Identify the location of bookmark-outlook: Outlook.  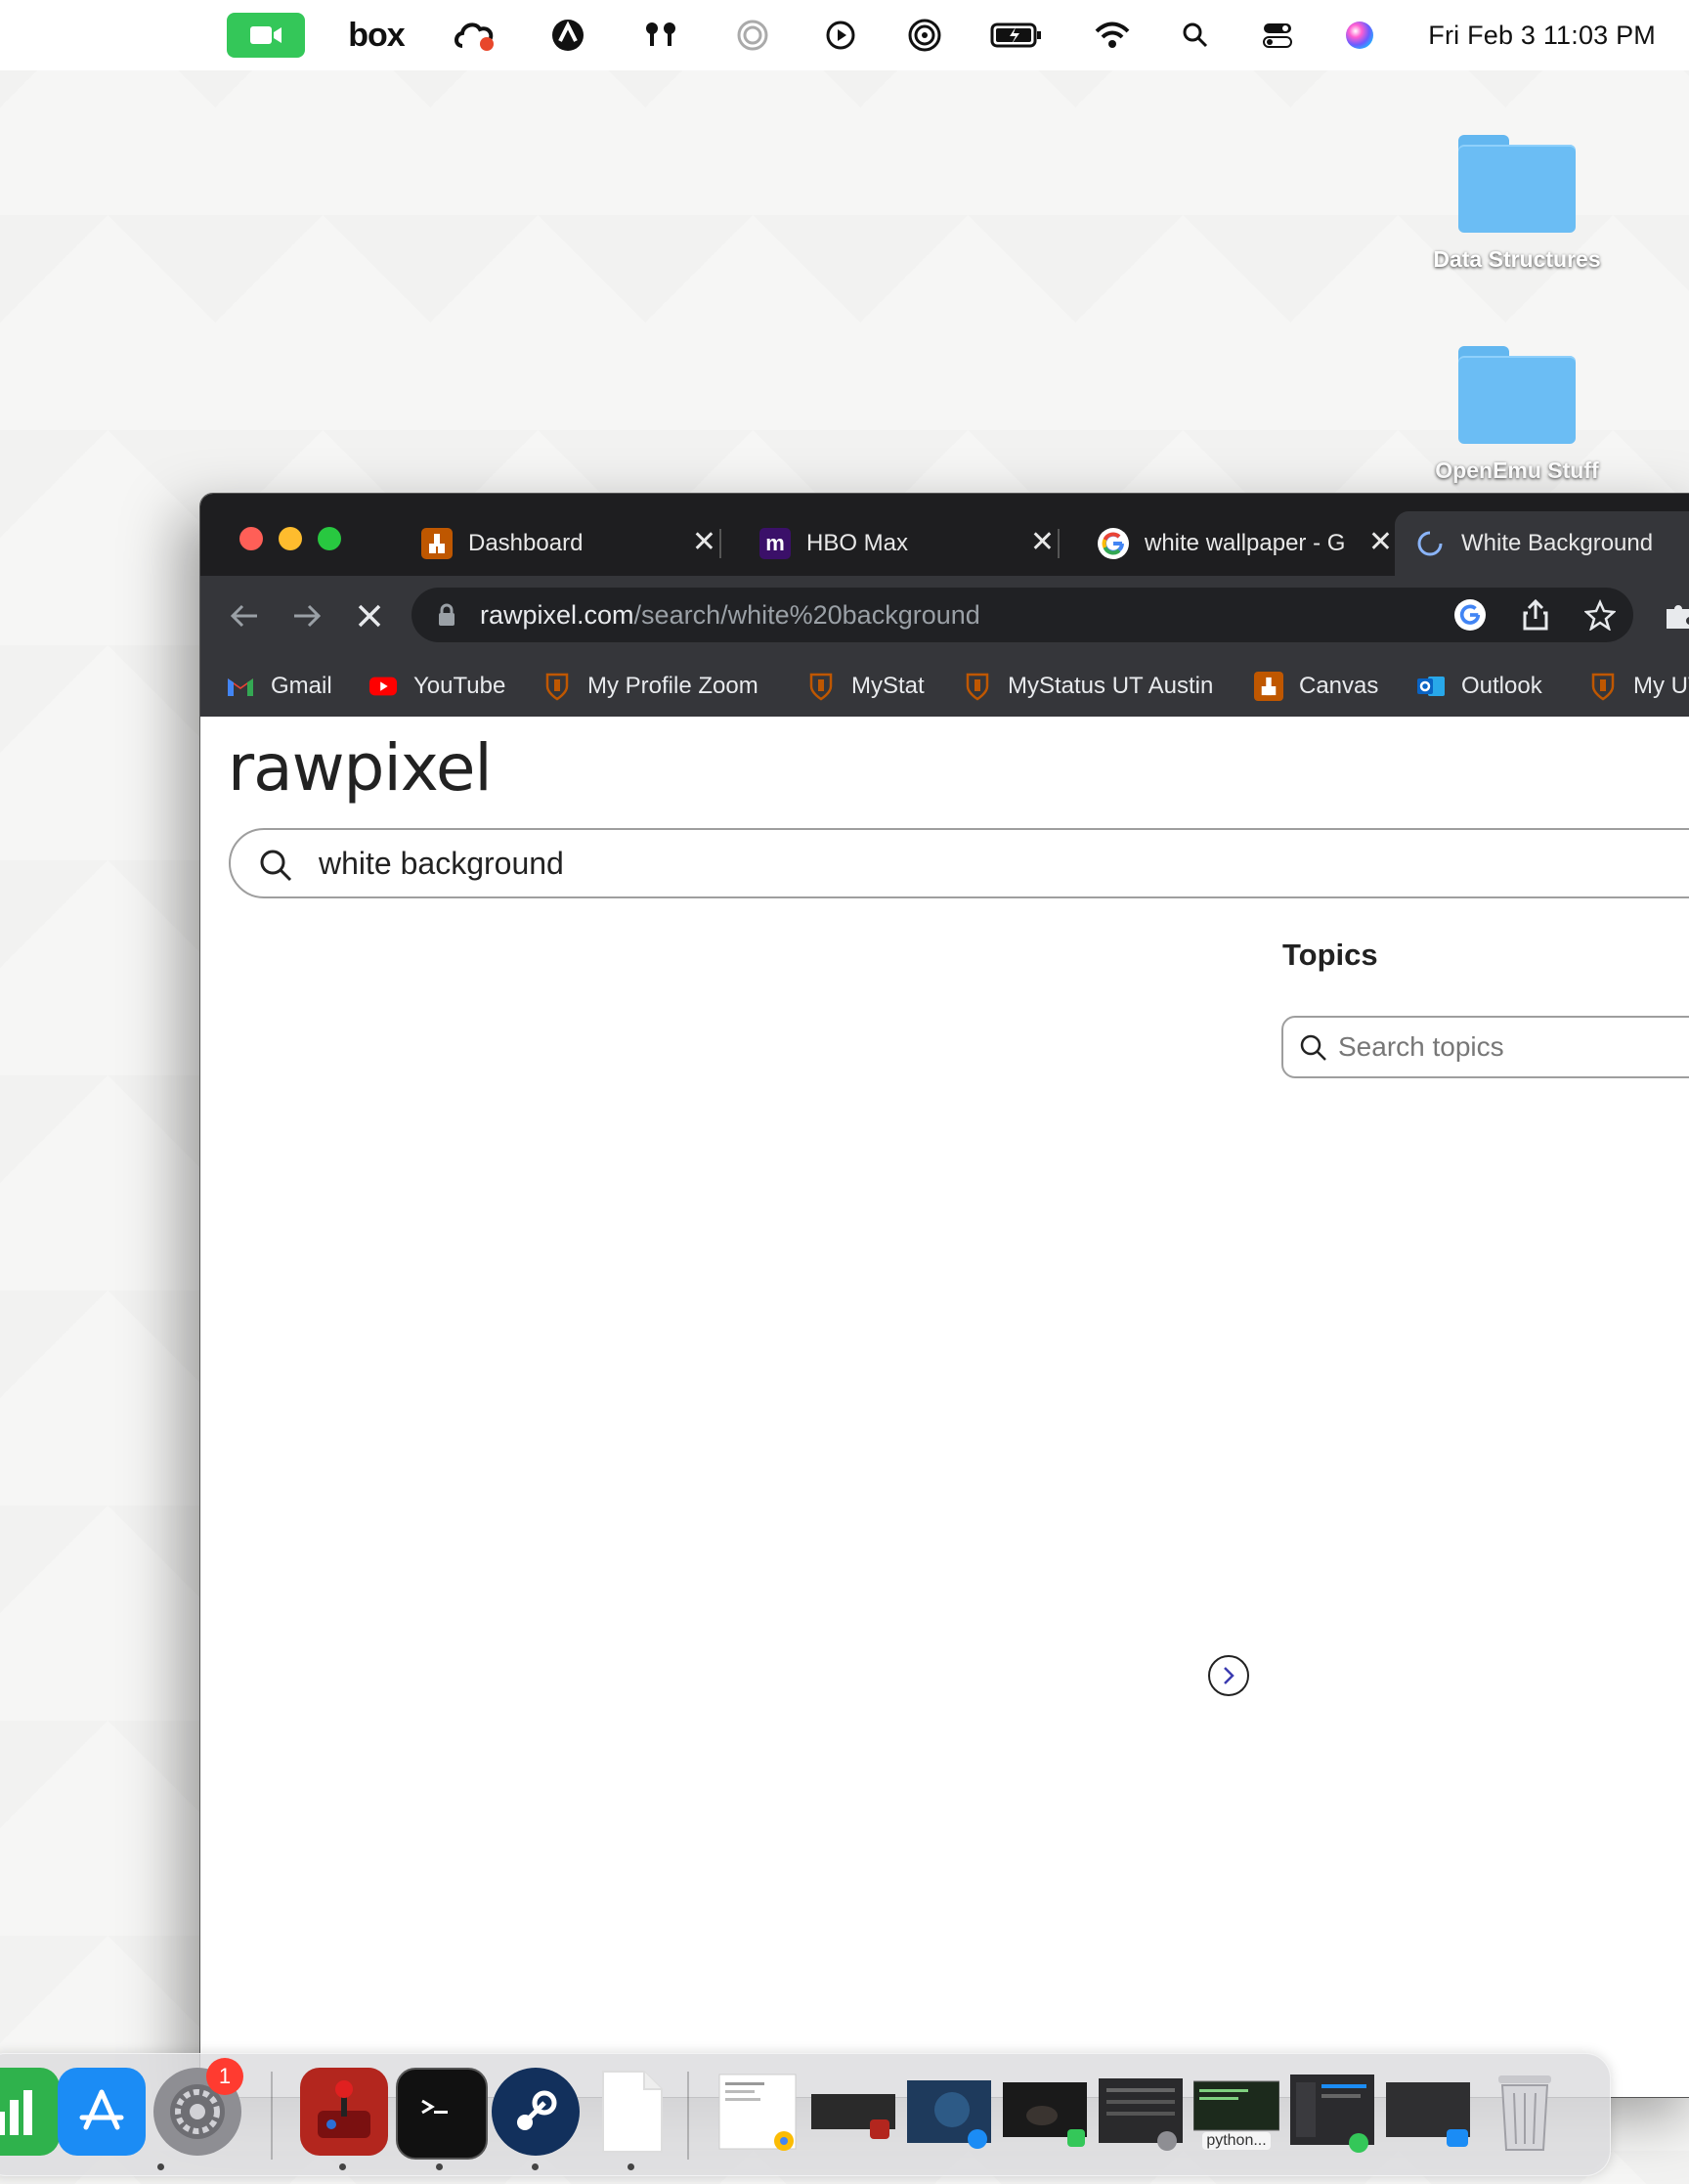
(1479, 686).